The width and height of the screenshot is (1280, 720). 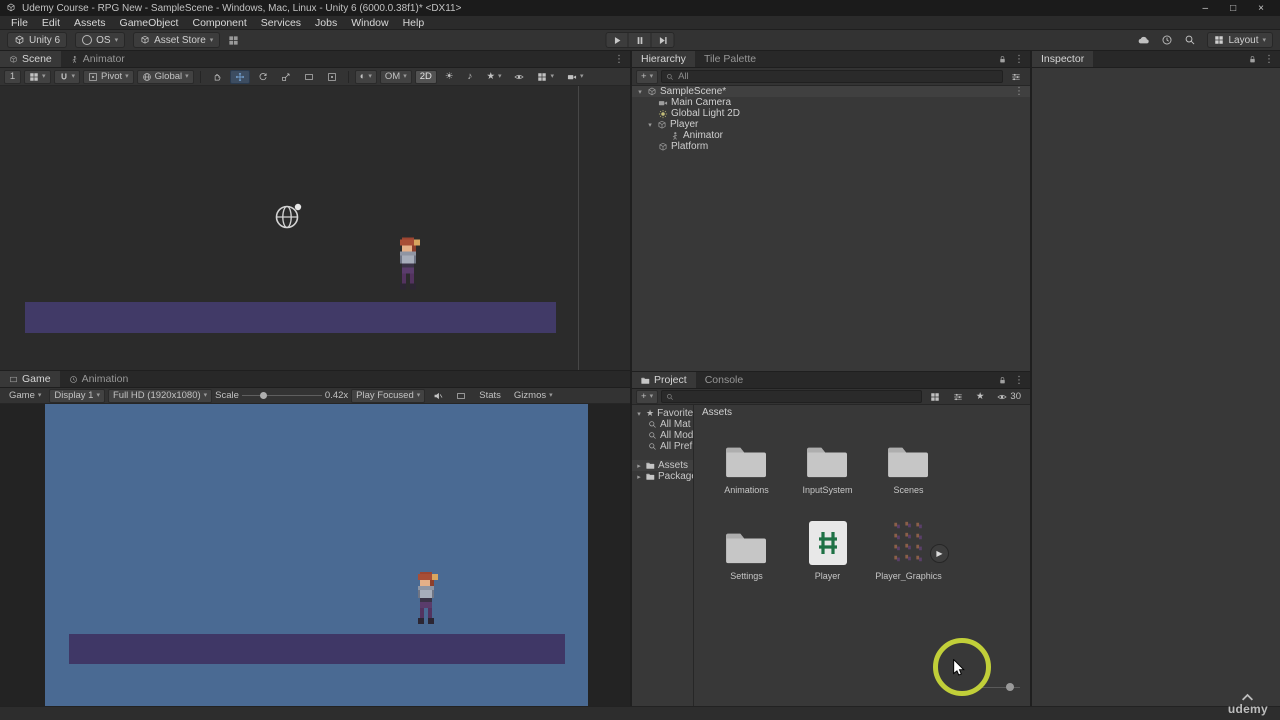 What do you see at coordinates (77, 395) in the screenshot?
I see `display-dropdown: Display 1 ▾` at bounding box center [77, 395].